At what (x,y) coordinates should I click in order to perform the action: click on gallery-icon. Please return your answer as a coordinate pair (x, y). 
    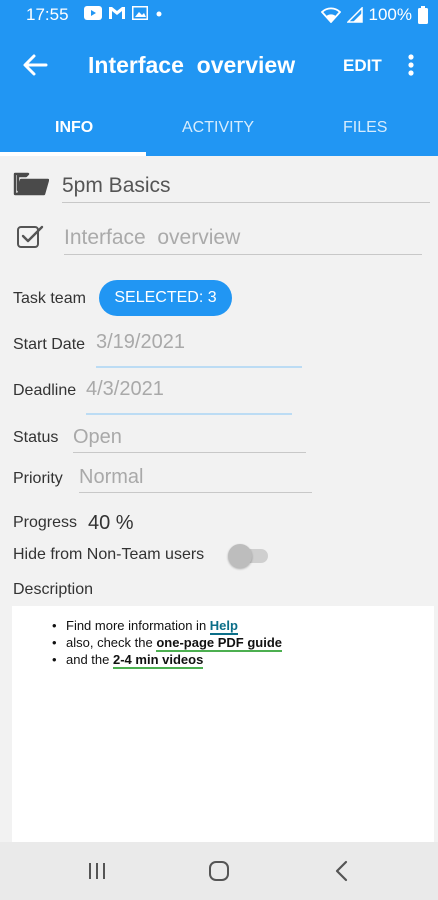
    Looking at the image, I should click on (140, 13).